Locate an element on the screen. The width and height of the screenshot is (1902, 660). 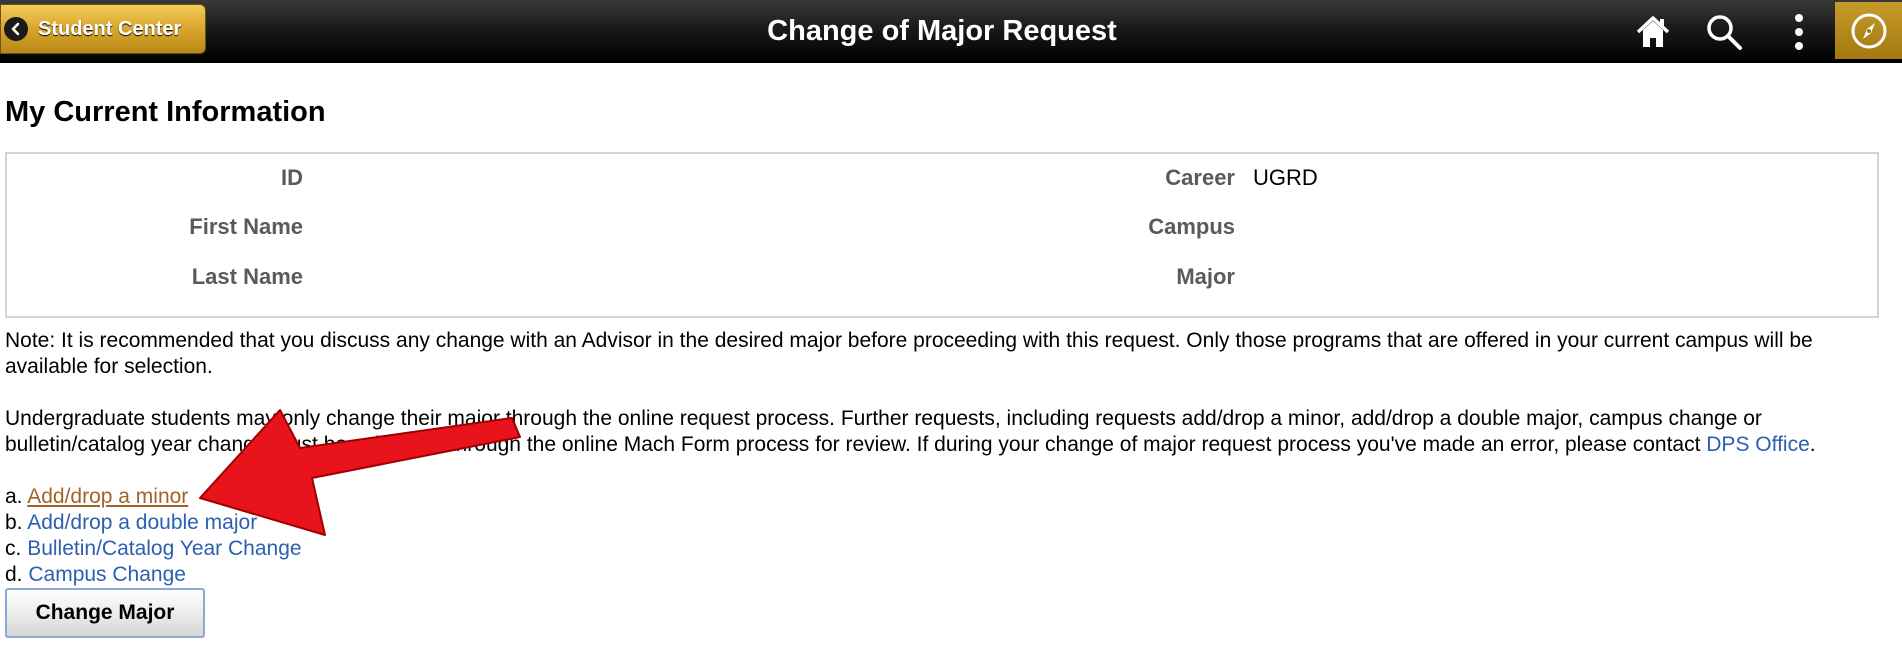
compass-icon is located at coordinates (1868, 30).